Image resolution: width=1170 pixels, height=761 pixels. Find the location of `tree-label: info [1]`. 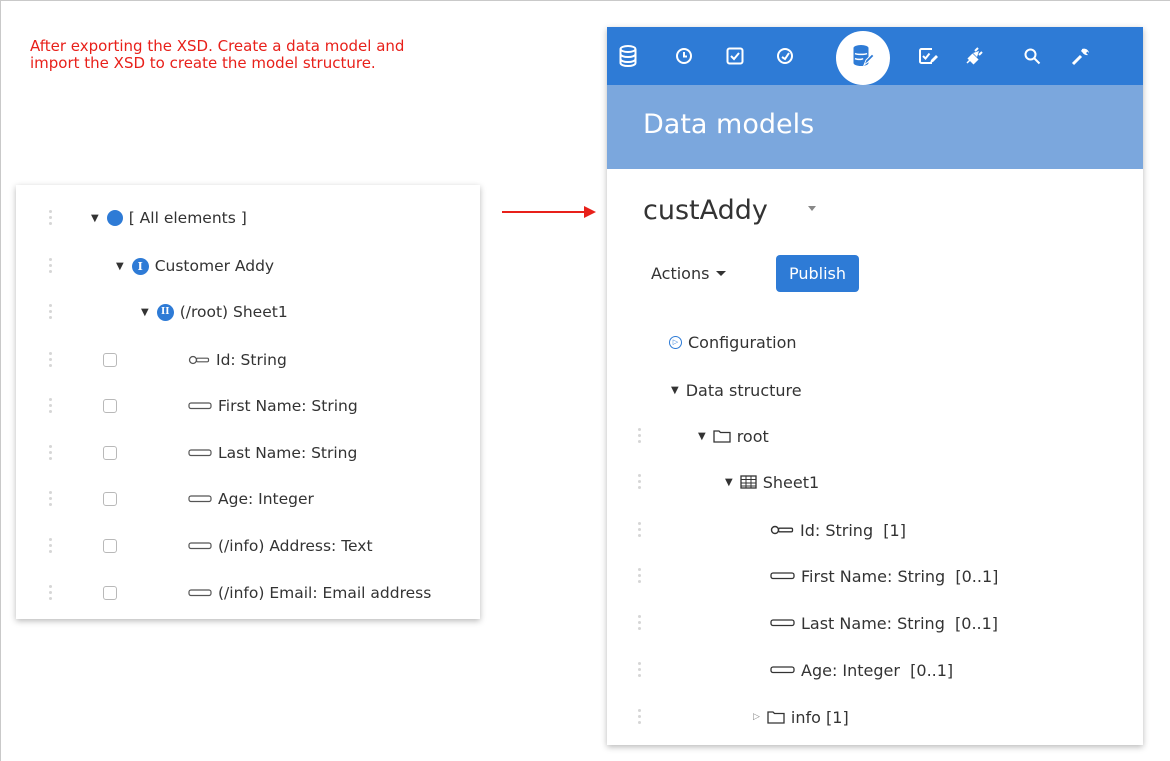

tree-label: info [1] is located at coordinates (819, 717).